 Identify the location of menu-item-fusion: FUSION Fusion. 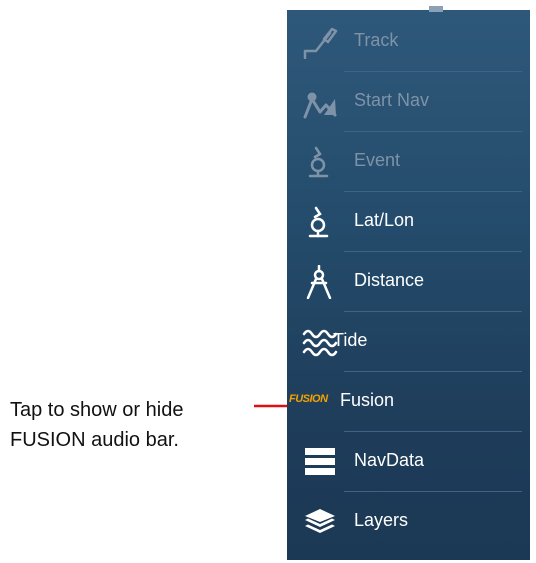
(408, 402).